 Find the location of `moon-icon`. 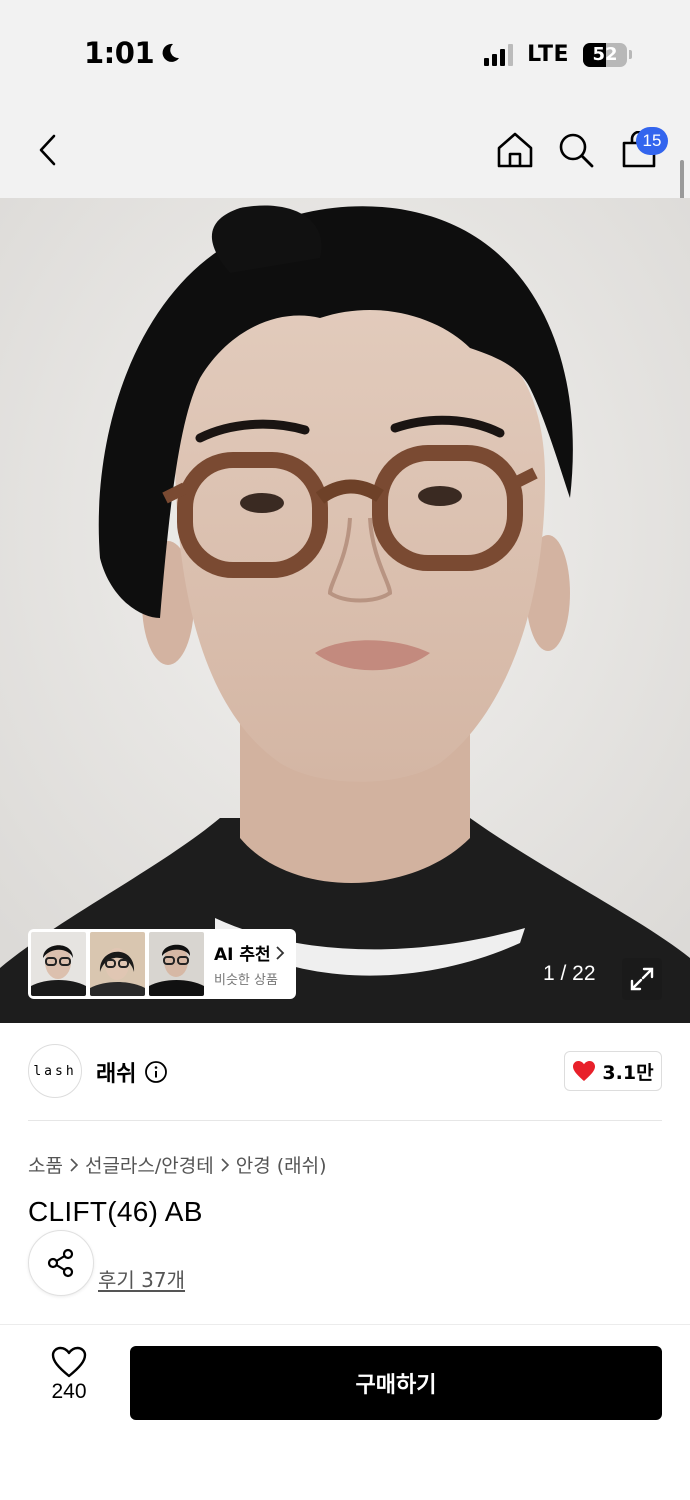

moon-icon is located at coordinates (171, 52).